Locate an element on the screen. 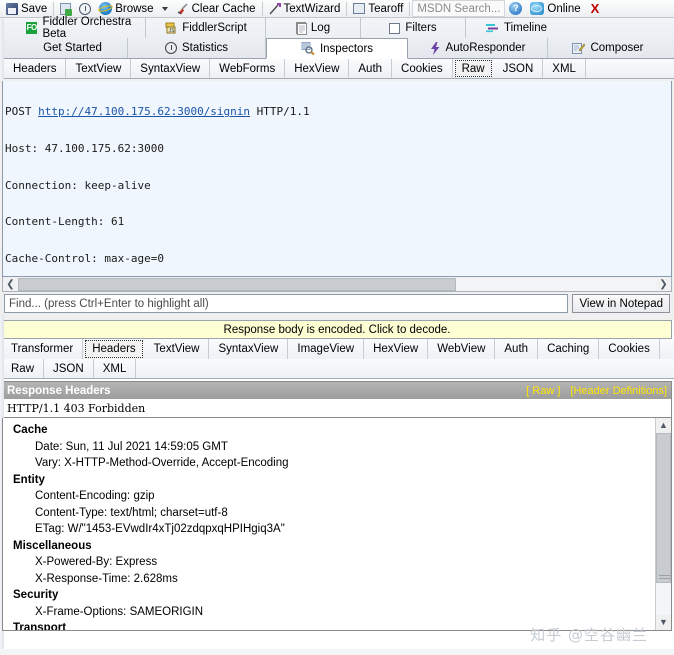 The image size is (674, 655). scroll-left-icon: ❮ is located at coordinates (10, 284).